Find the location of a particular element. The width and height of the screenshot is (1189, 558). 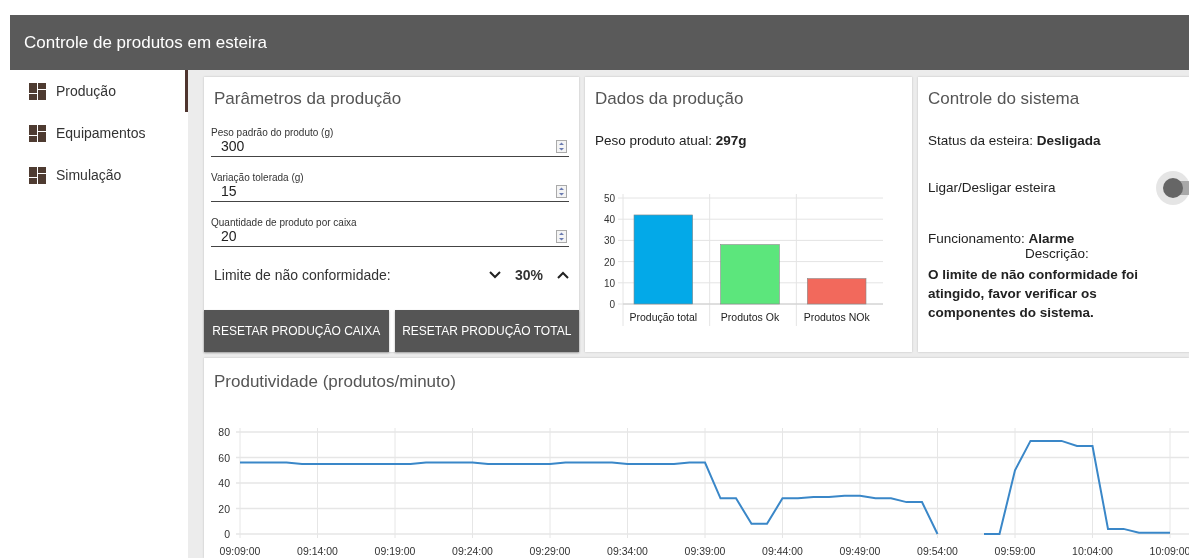

axis-tick-label: 60 is located at coordinates (224, 457).